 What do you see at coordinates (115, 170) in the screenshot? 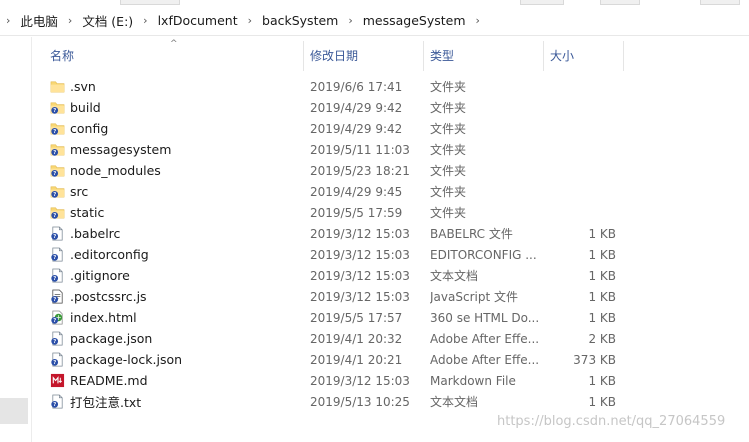
I see `file-name: node_modules` at bounding box center [115, 170].